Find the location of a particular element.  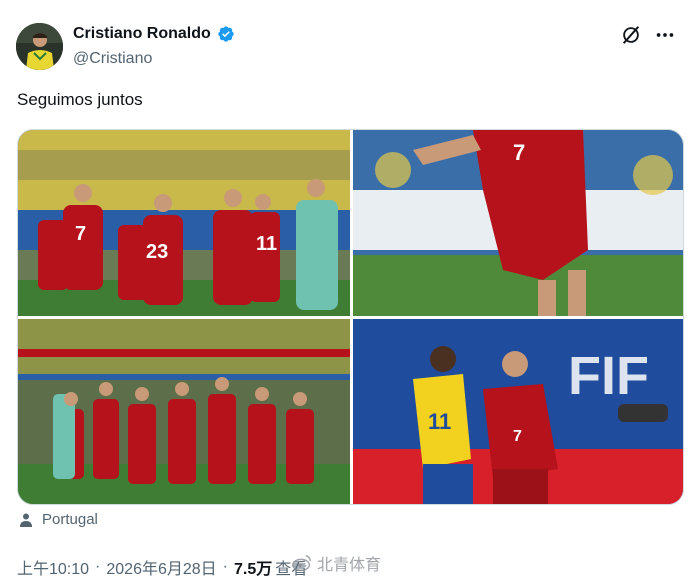

tweet-meta: 上午10:10 · 2026年6月28日 · 7.5万 查看 is located at coordinates (162, 567).